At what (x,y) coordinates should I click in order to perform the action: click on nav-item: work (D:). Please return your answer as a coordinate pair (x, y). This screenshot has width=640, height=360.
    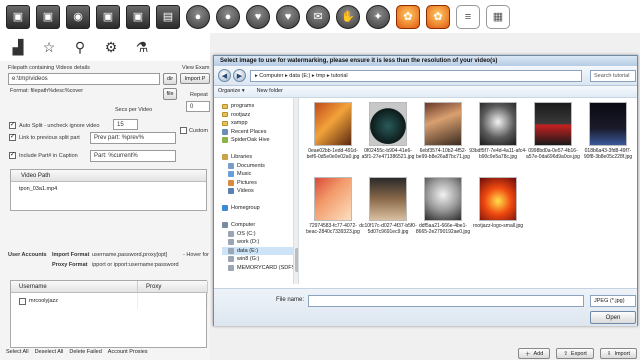
    Looking at the image, I should click on (260, 242).